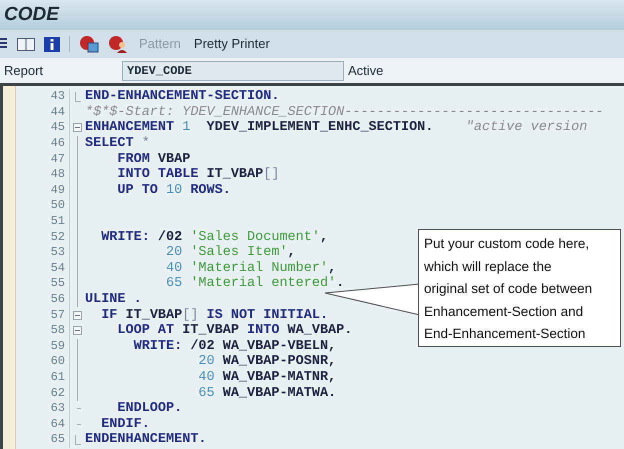  I want to click on status-text: Active, so click(365, 71).